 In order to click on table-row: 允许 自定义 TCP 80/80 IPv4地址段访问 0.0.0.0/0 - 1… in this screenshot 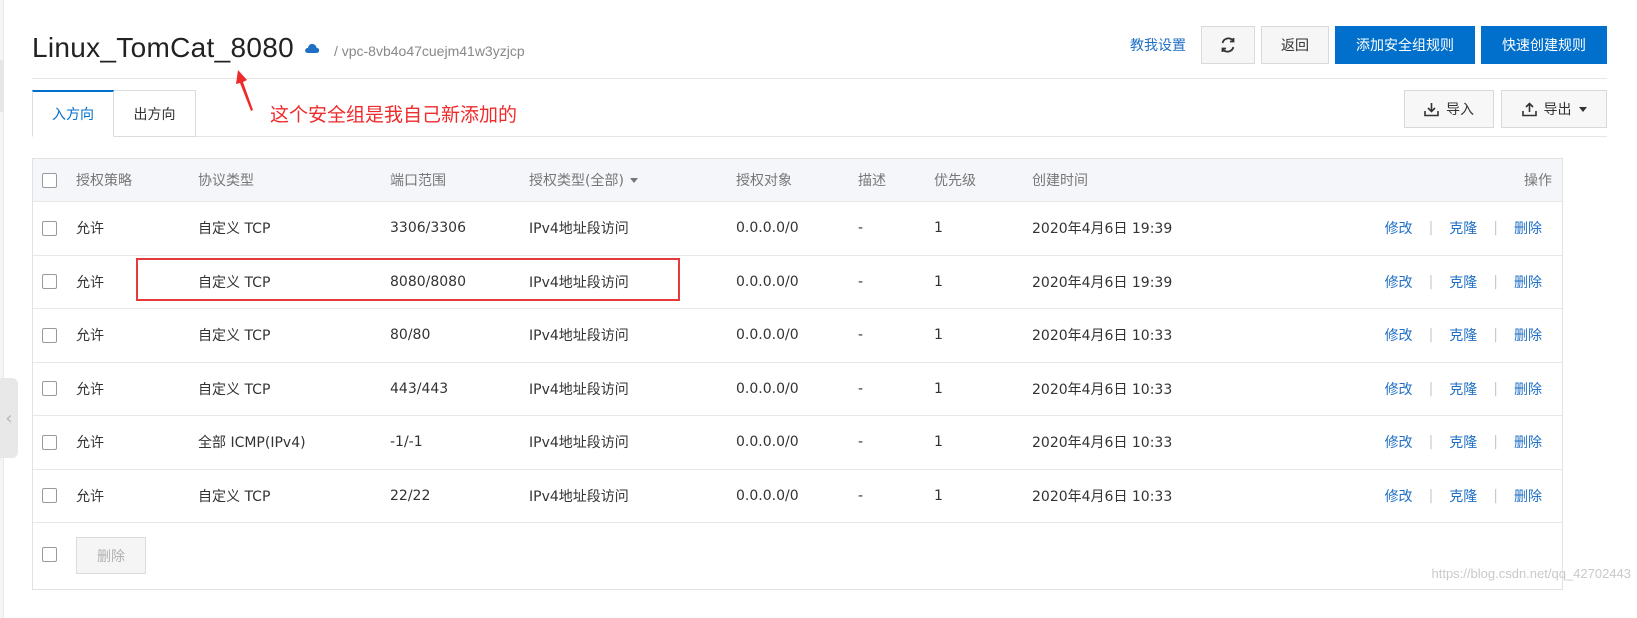, I will do `click(797, 336)`.